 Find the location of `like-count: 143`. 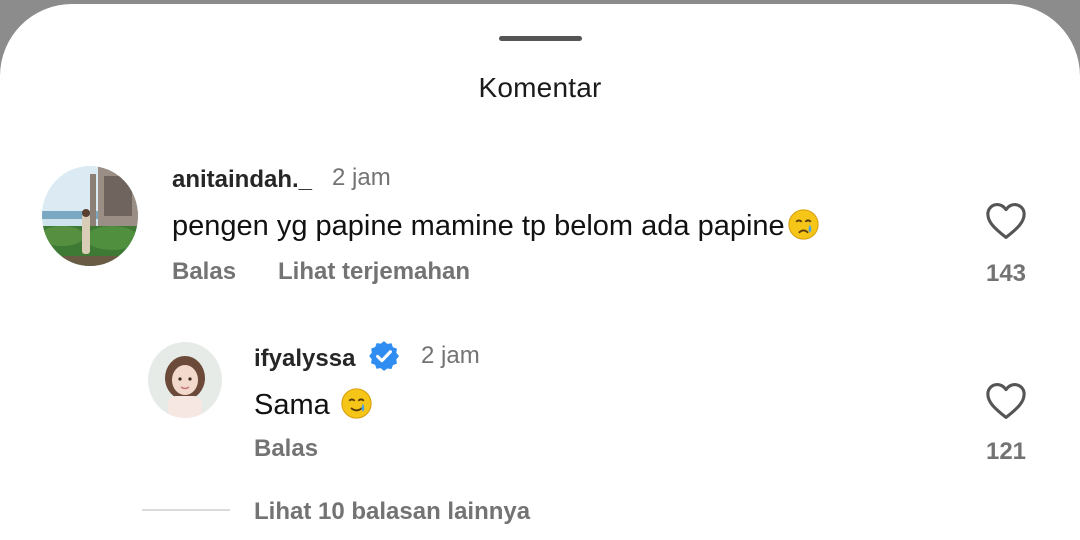

like-count: 143 is located at coordinates (1006, 273).